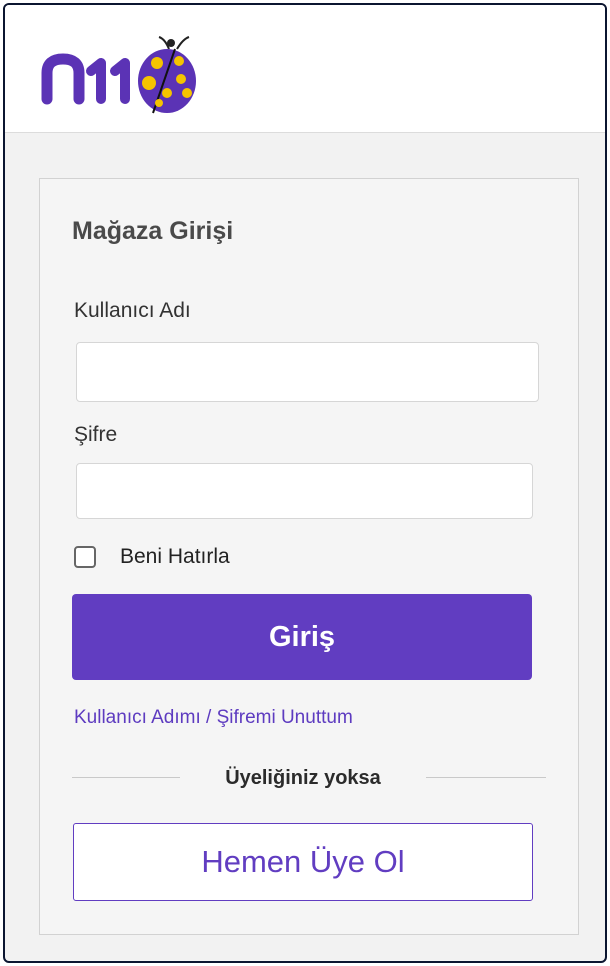  Describe the element at coordinates (132, 310) in the screenshot. I see `username-label: Kullanıcı Adı` at that location.